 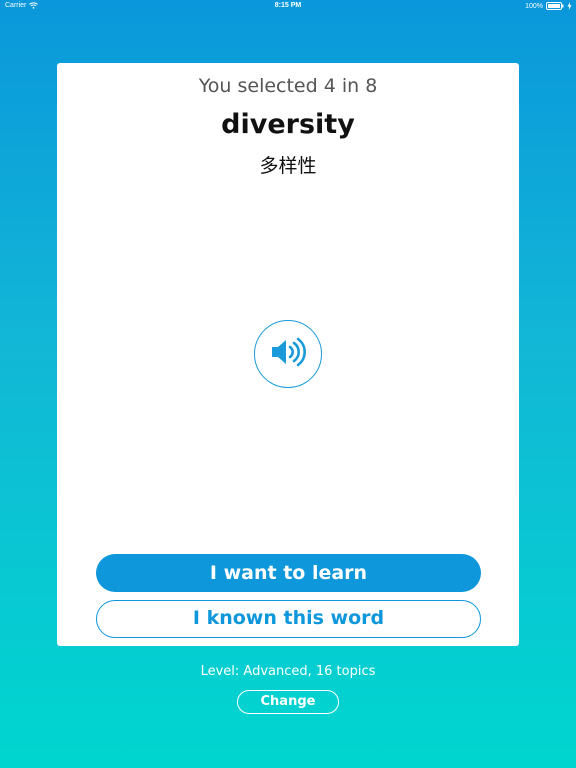 I want to click on want-to-learn-button: I want to learn, so click(x=288, y=573).